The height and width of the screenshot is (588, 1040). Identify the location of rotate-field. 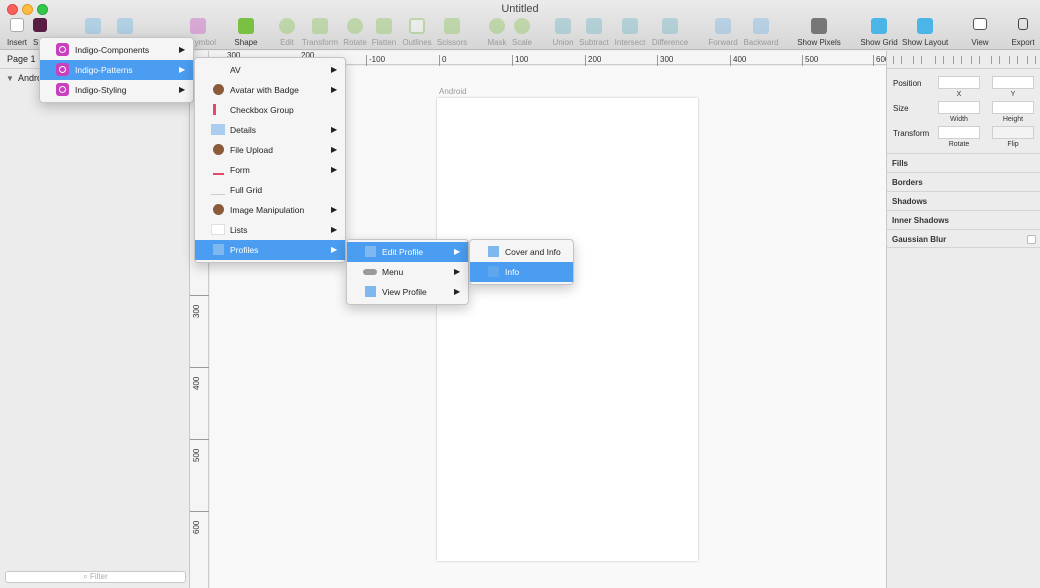
(959, 132).